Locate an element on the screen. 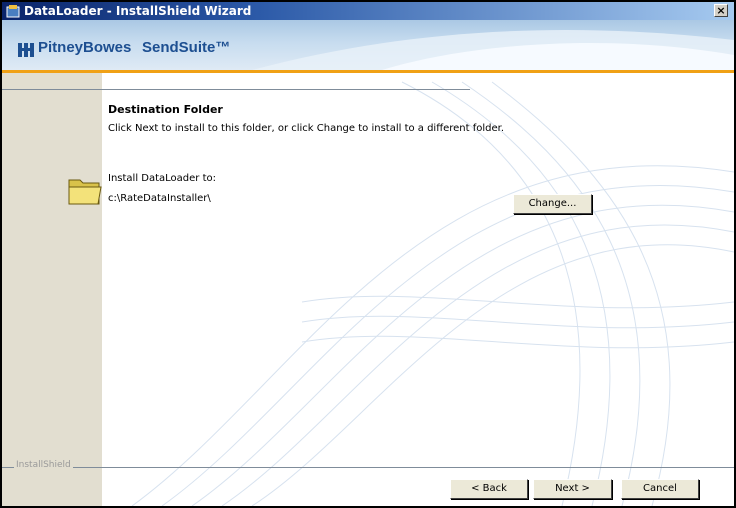 This screenshot has height=508, width=736. folder-icon is located at coordinates (85, 192).